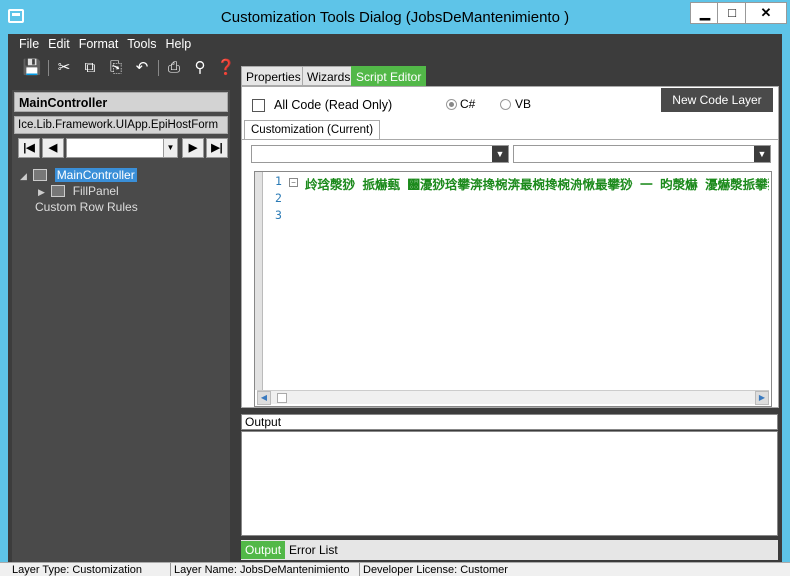 This screenshot has width=790, height=576. What do you see at coordinates (58, 42) in the screenshot?
I see `menu-edit: Edit` at bounding box center [58, 42].